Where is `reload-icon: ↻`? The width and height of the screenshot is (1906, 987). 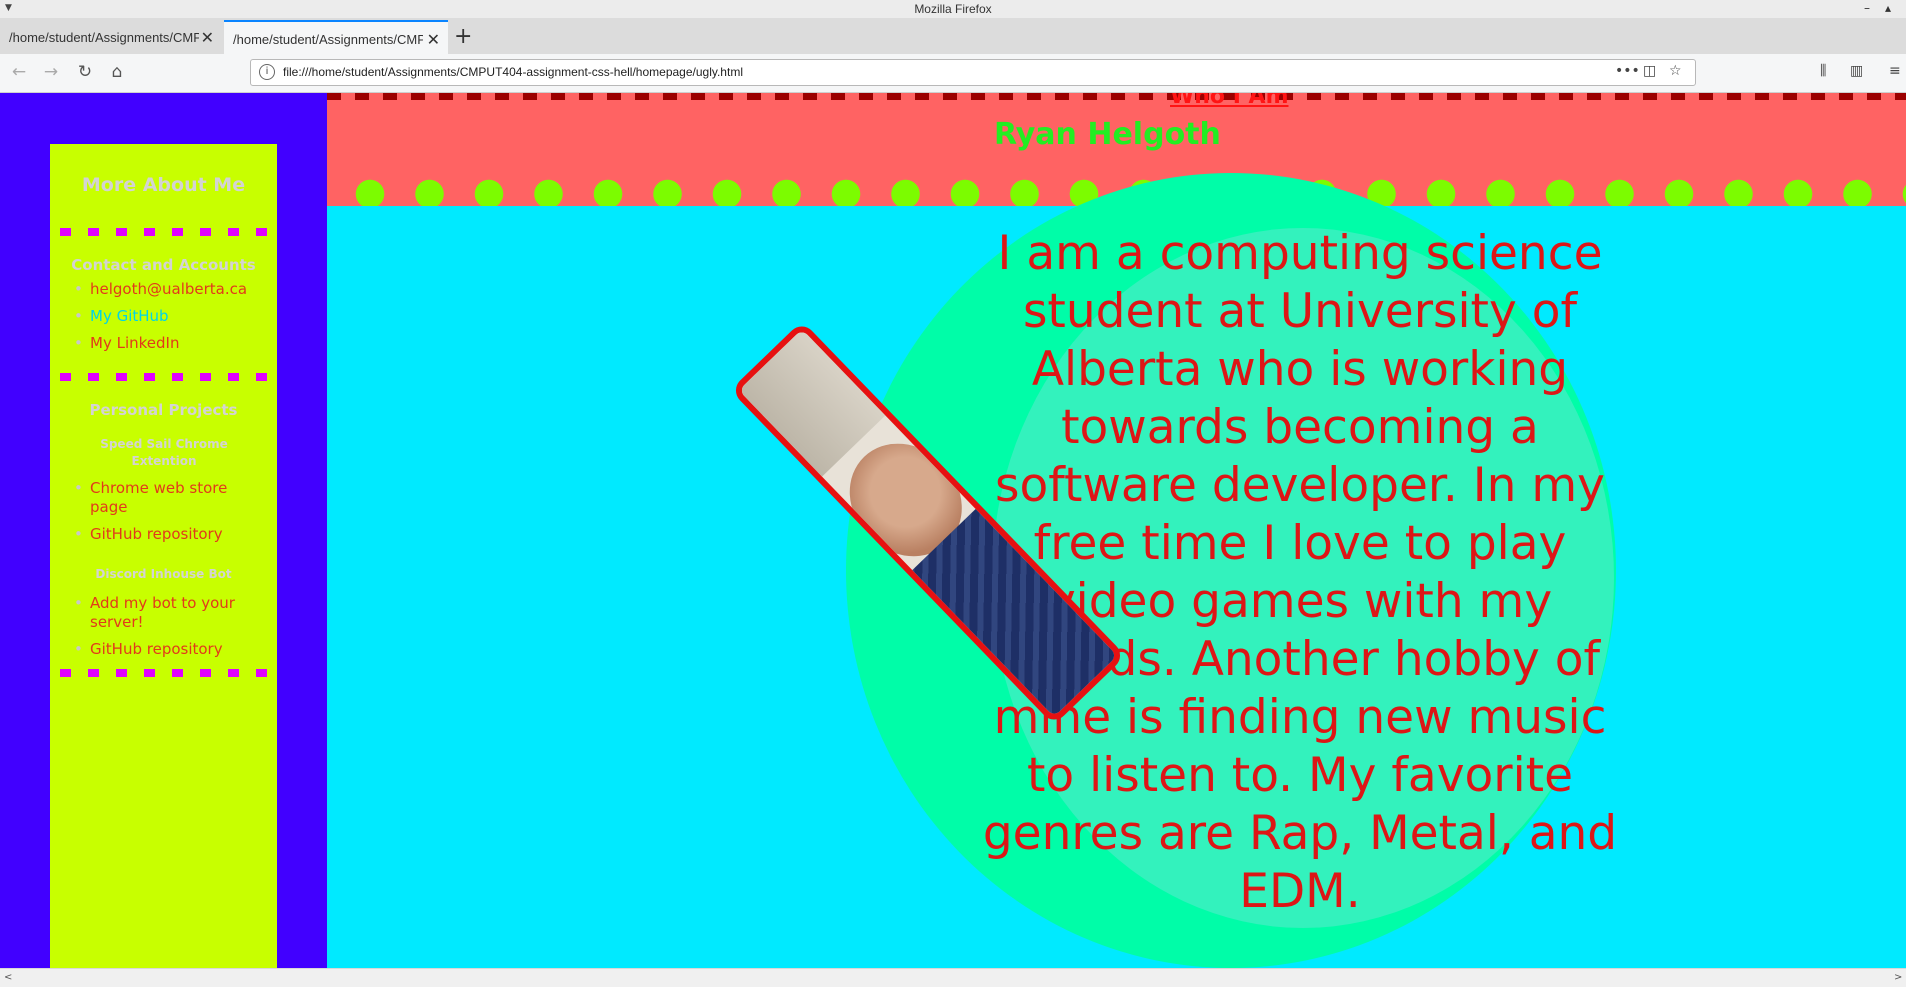 reload-icon: ↻ is located at coordinates (85, 72).